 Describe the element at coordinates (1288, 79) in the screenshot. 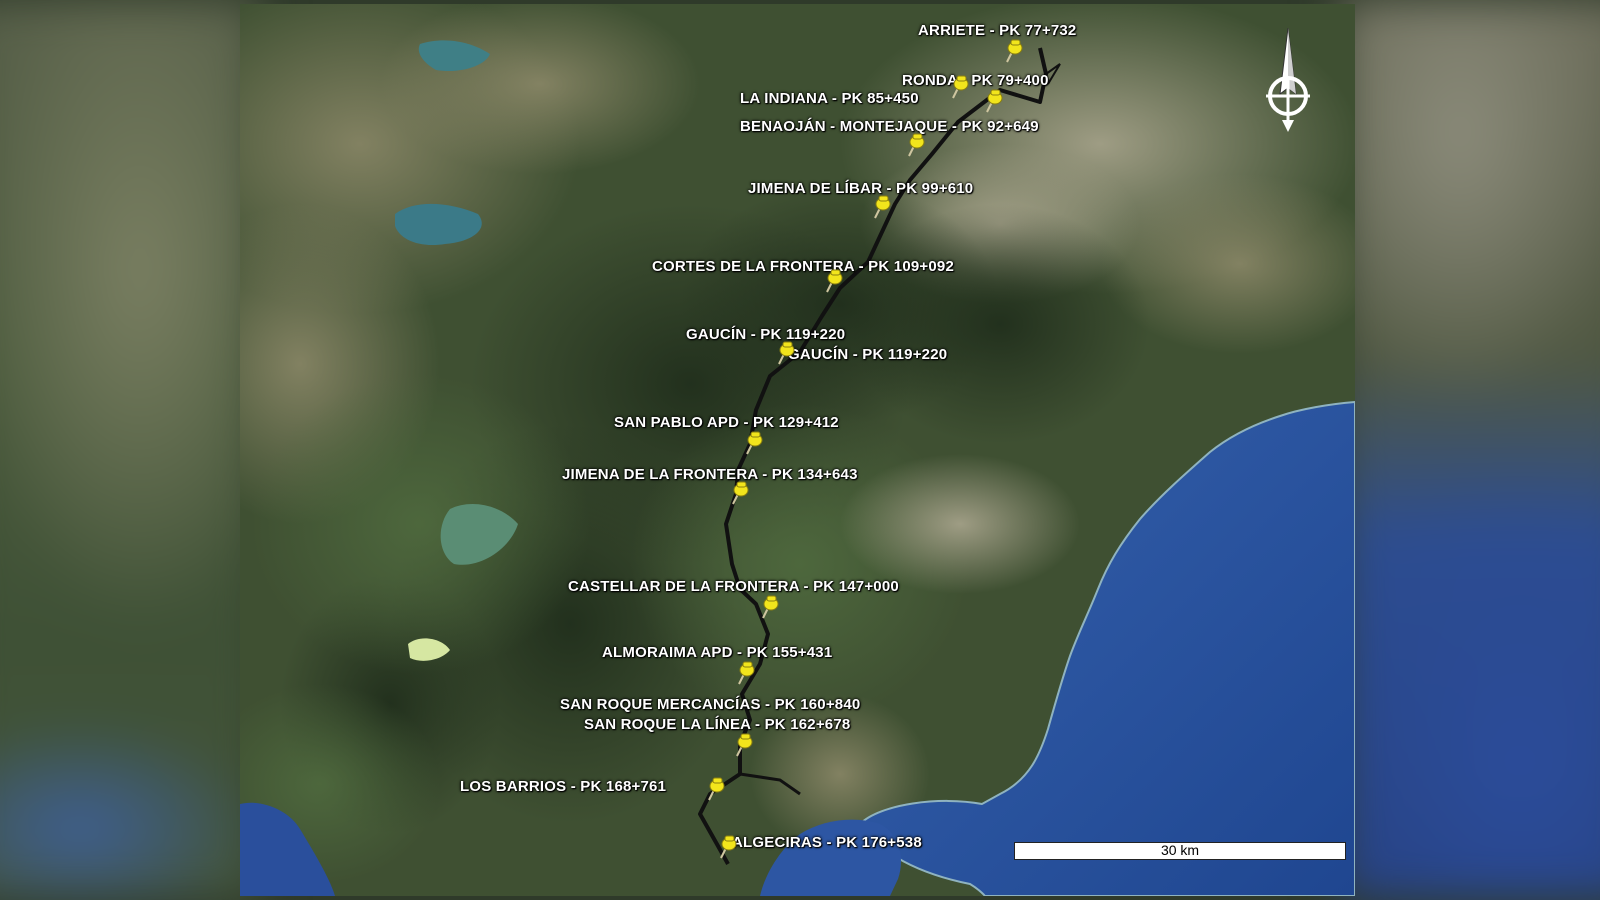

I see `compass-north-arrow-icon` at that location.